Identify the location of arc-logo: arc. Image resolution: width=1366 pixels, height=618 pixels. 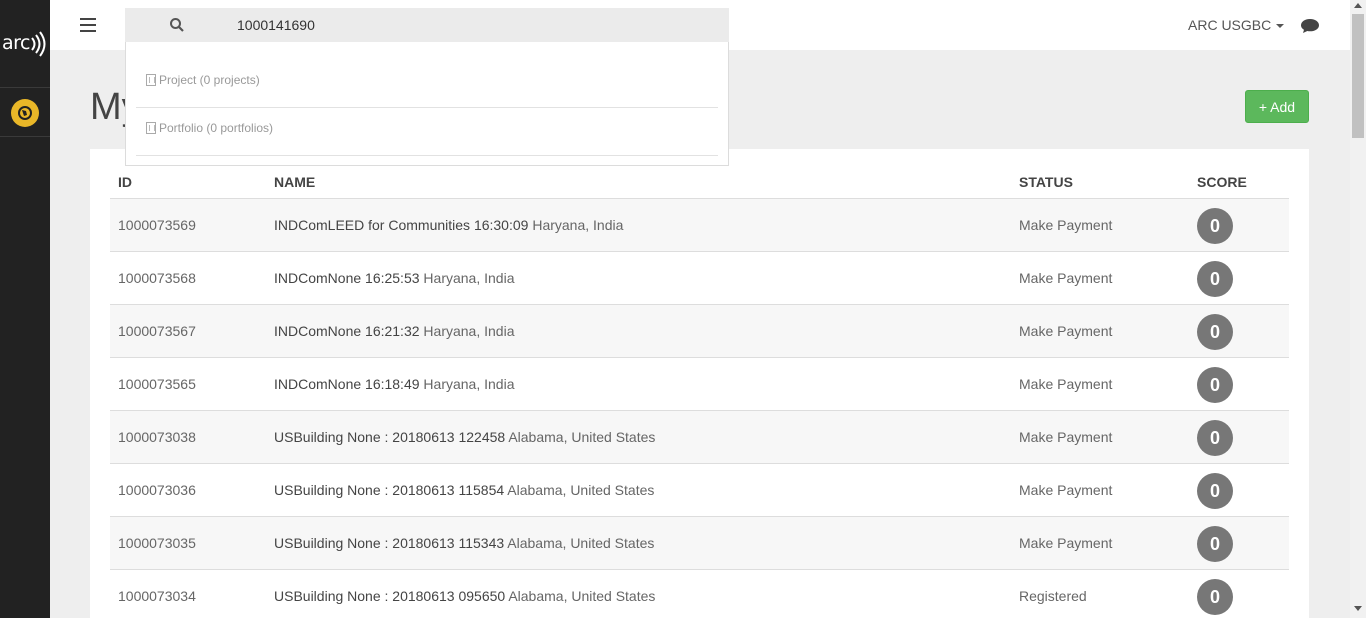
(25, 44).